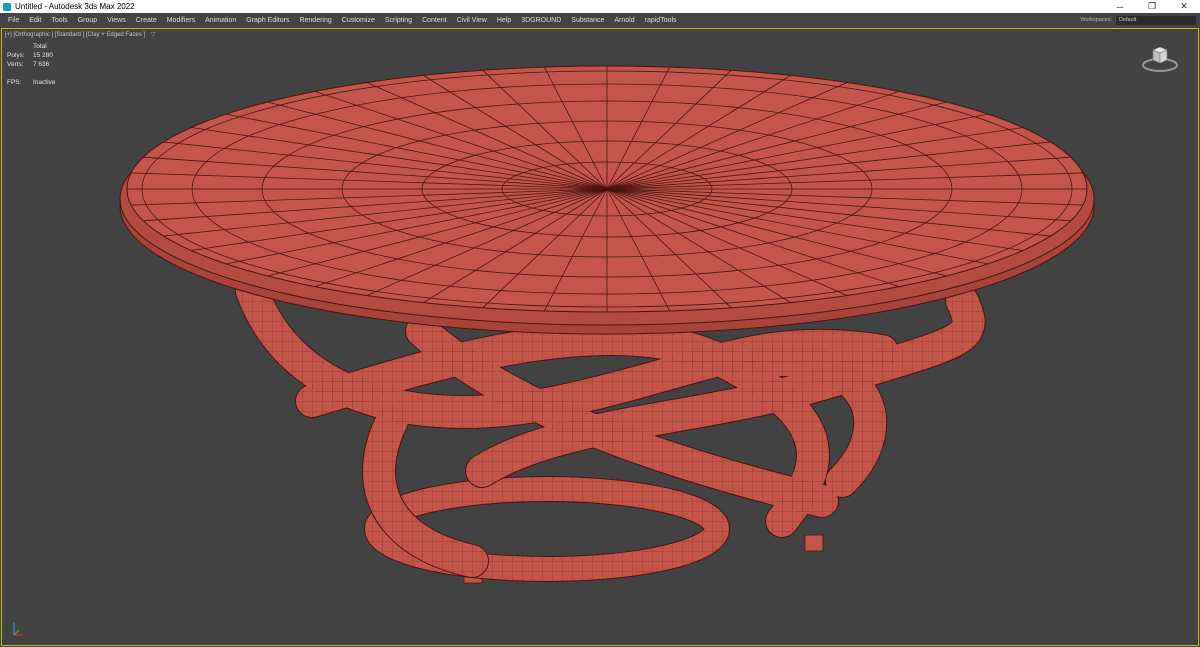 The height and width of the screenshot is (647, 1200). What do you see at coordinates (398, 20) in the screenshot?
I see `menu-scripting: Scripting` at bounding box center [398, 20].